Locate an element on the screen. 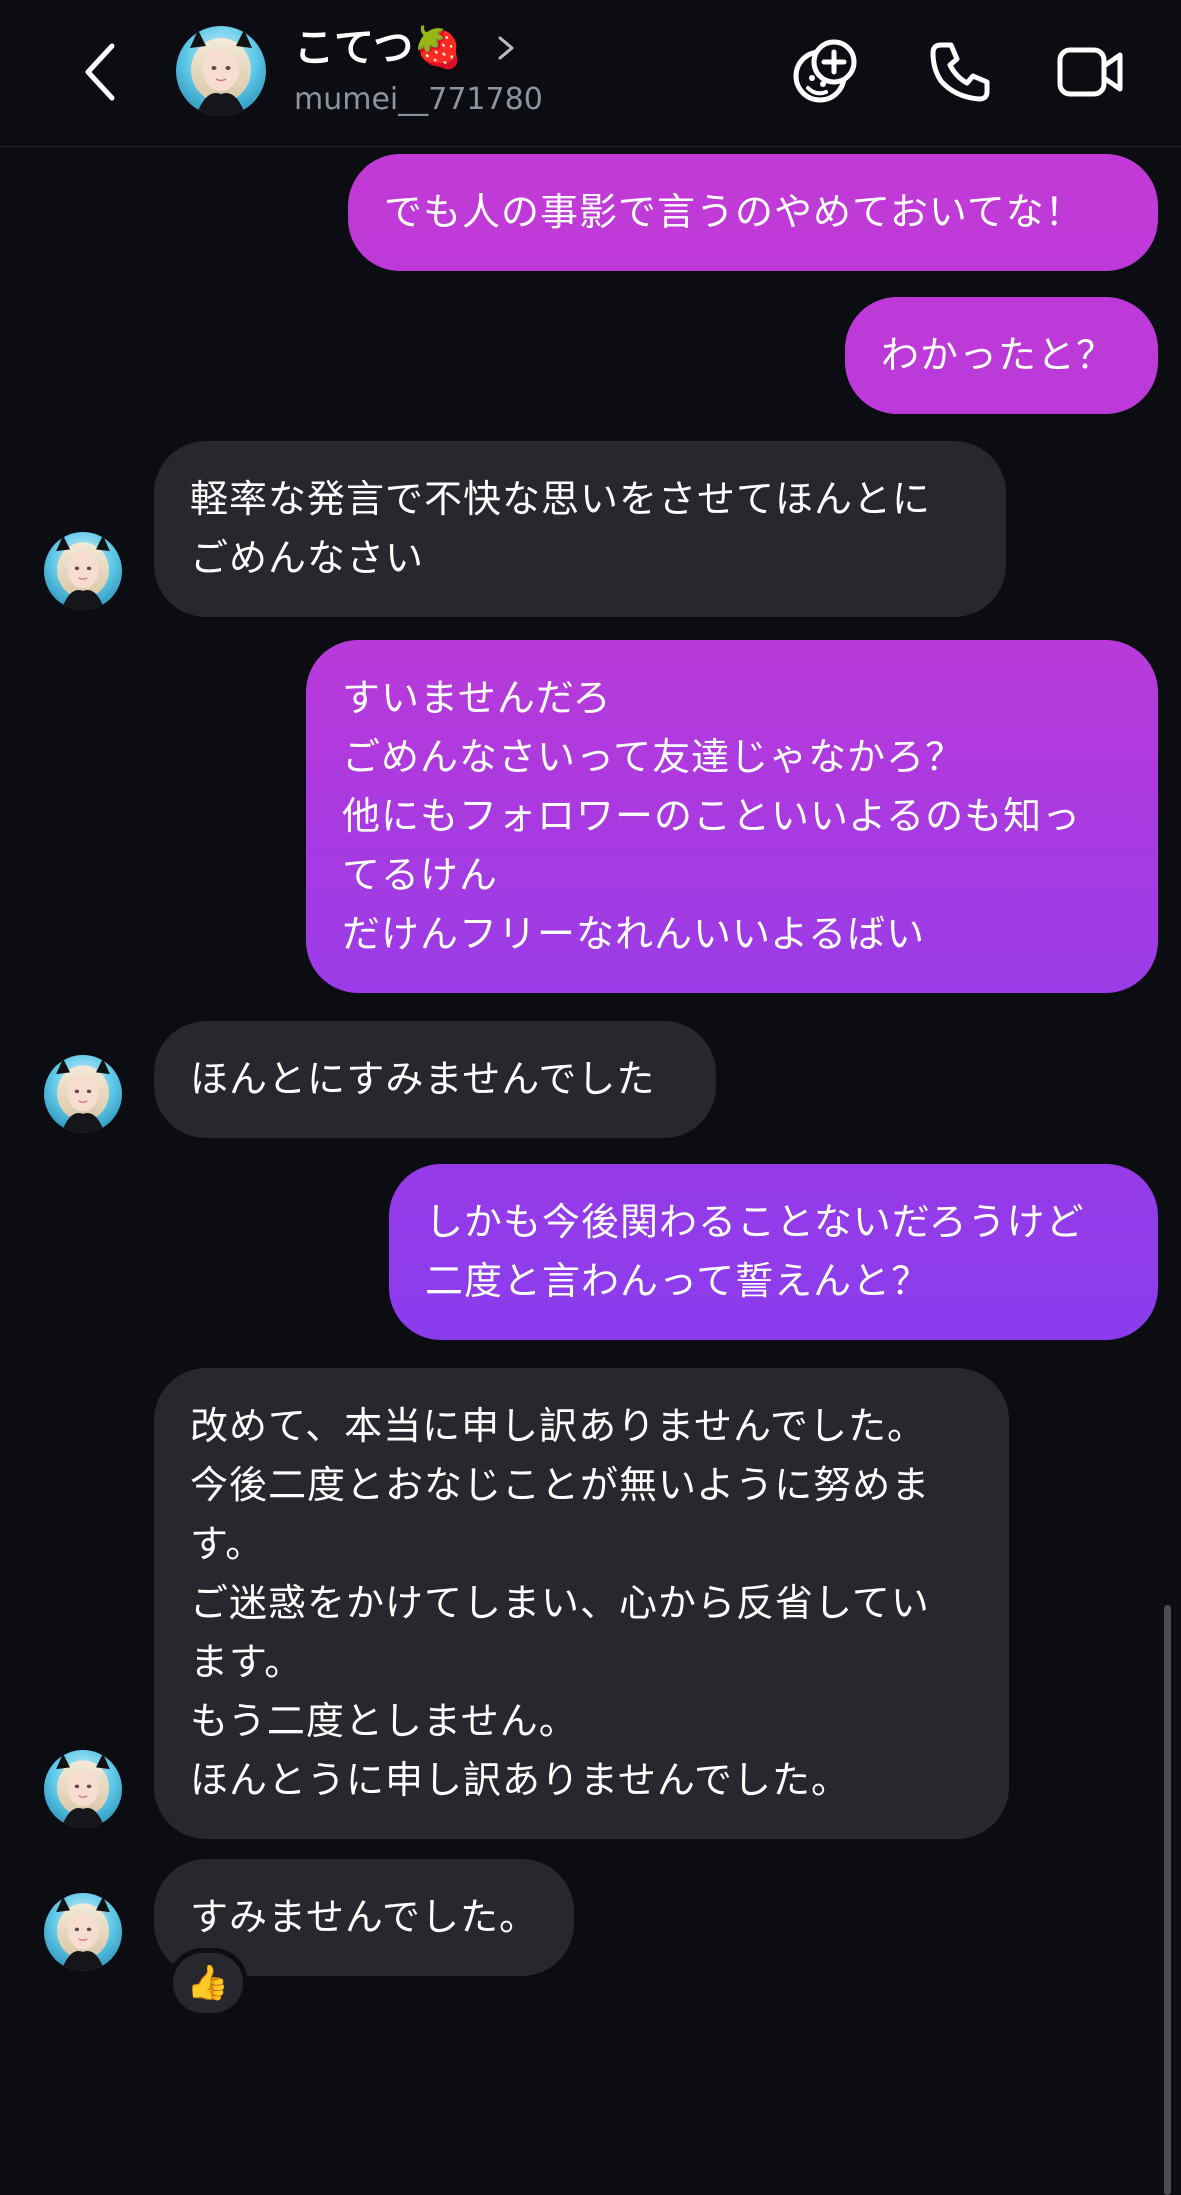  contact-avatar is located at coordinates (221, 71).